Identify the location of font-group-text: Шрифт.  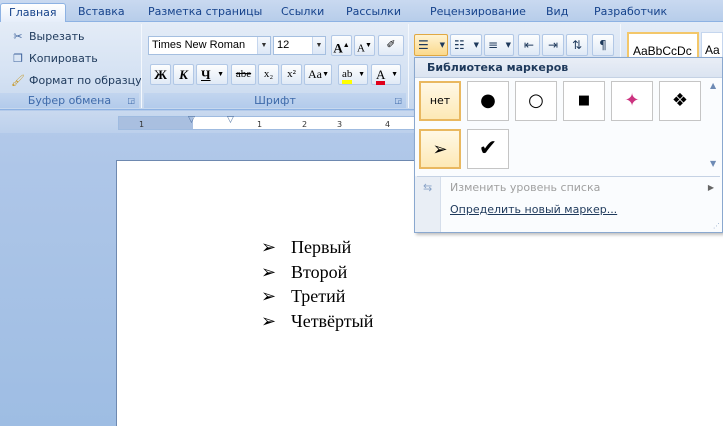
(275, 100).